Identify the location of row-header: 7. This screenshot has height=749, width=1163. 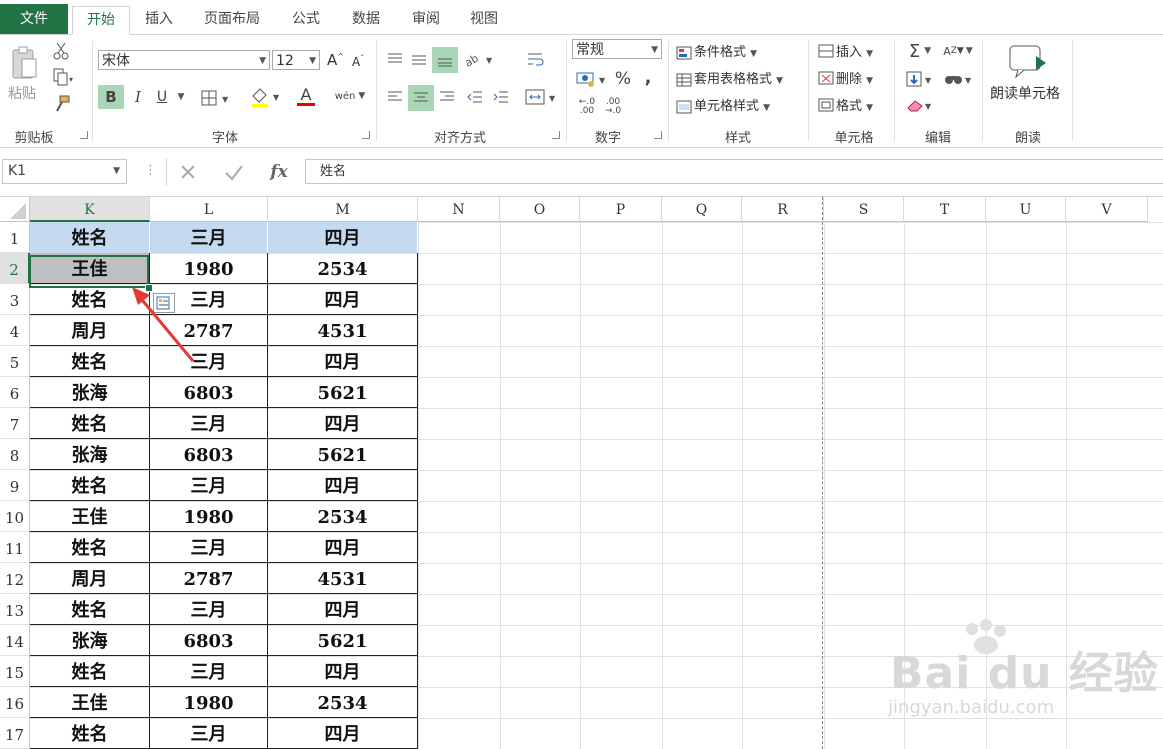
(15, 423).